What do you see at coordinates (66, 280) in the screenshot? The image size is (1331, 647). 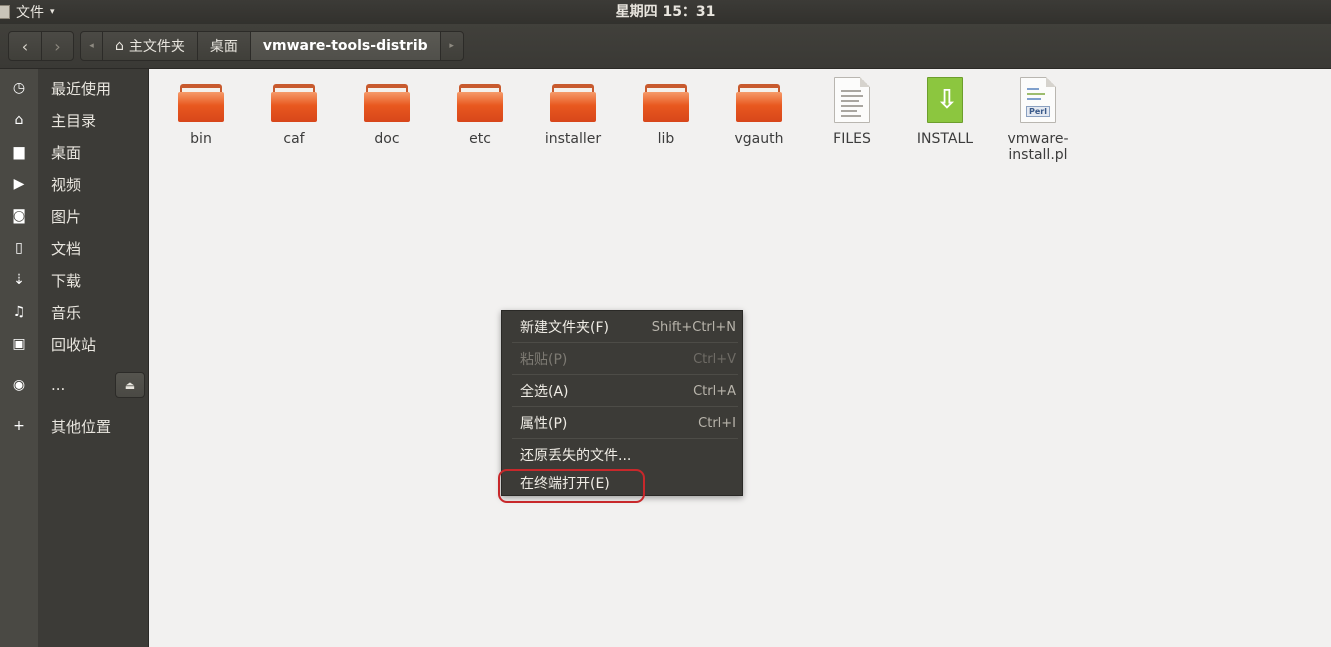 I see `sidebar-item-label: 下载` at bounding box center [66, 280].